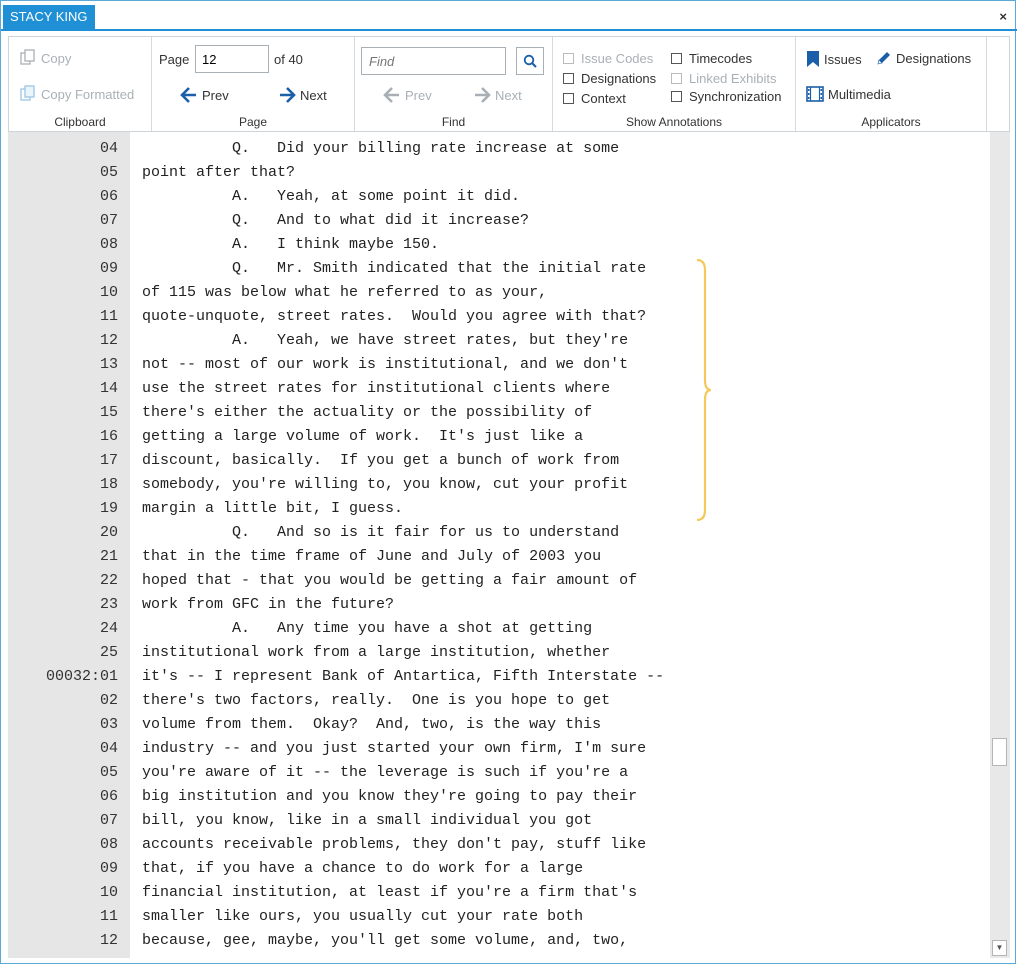  Describe the element at coordinates (358, 197) in the screenshot. I see `transcript-line: 06 A. Yeah, at some point it did.` at that location.